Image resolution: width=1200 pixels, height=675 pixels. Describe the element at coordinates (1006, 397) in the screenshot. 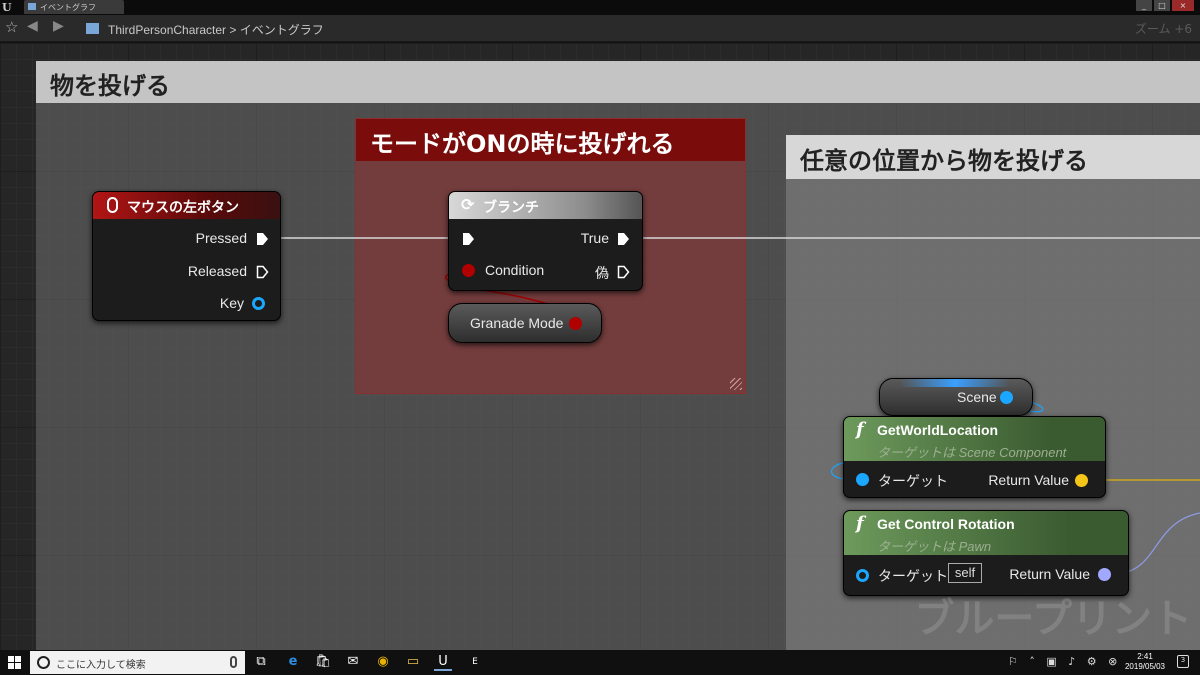

I see `object-pin-icon` at that location.